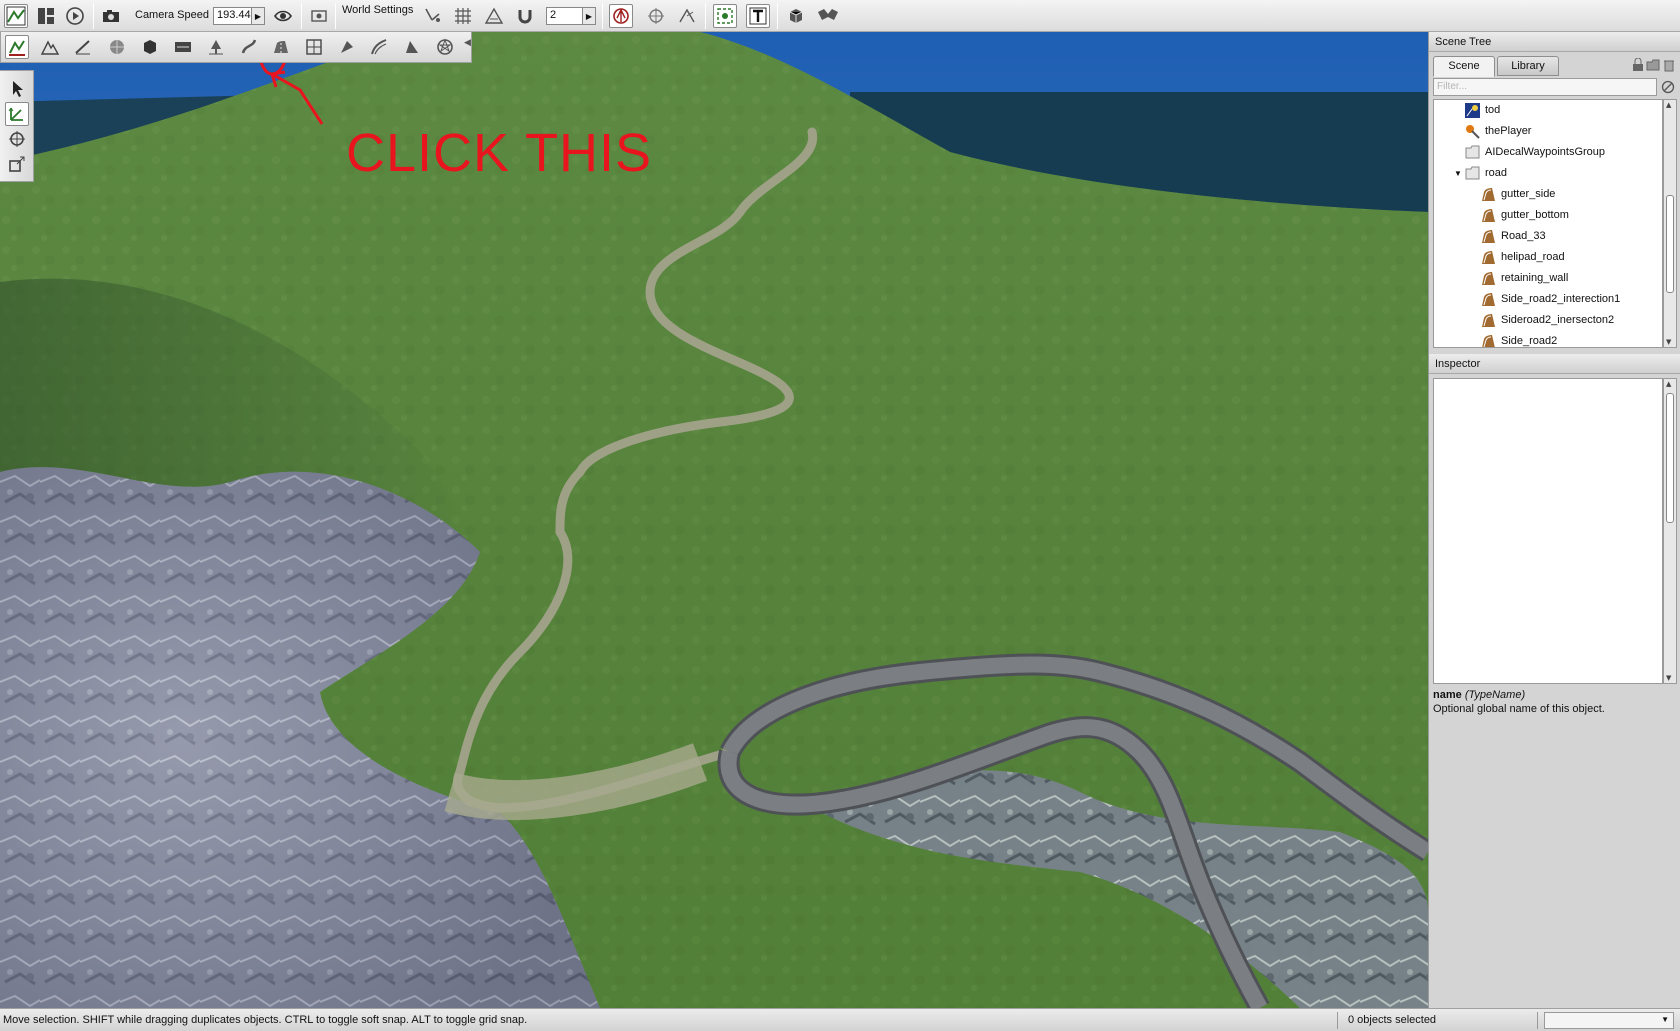 The height and width of the screenshot is (1031, 1680). Describe the element at coordinates (233, 16) in the screenshot. I see `camera-speed-input: 193.44` at that location.